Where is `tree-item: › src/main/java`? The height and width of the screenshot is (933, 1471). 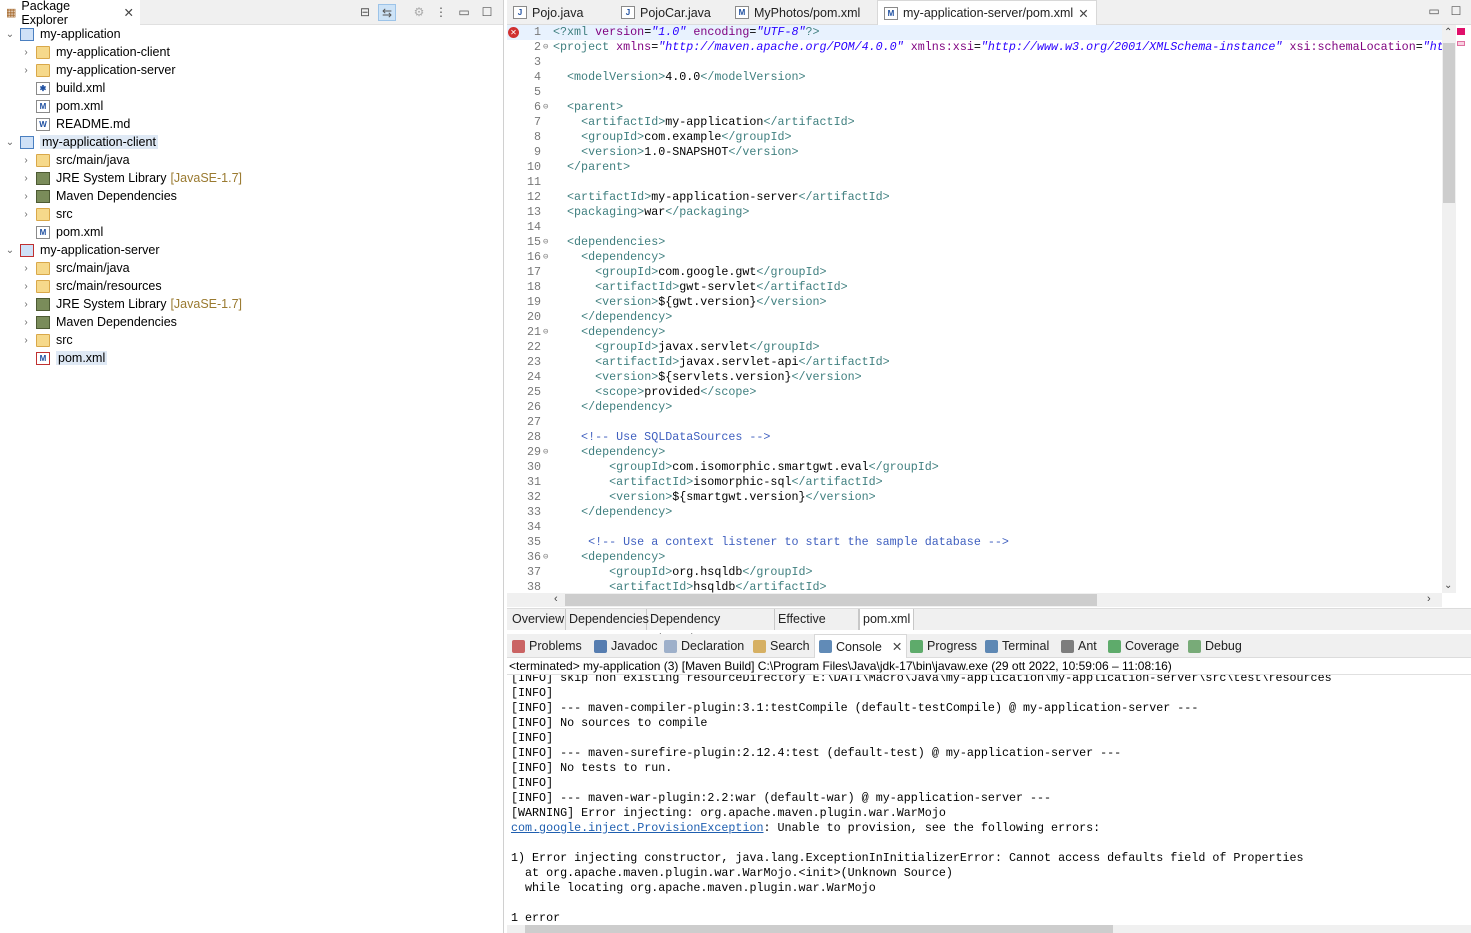 tree-item: › src/main/java is located at coordinates (75, 160).